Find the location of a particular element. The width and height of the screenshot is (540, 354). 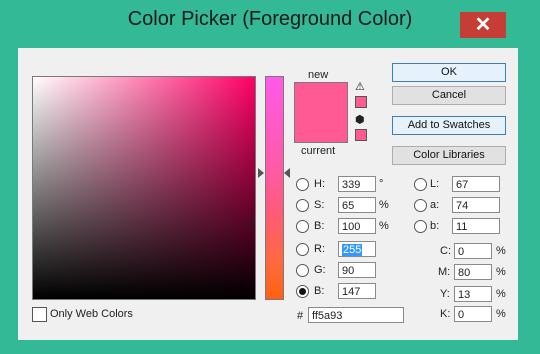

window-title: Color Picker (Foreground Color) is located at coordinates (270, 19).